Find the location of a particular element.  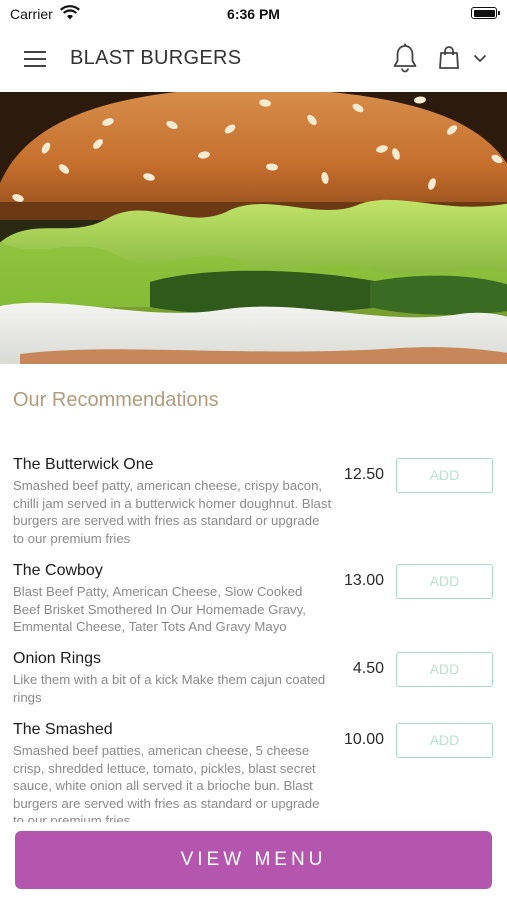

hamburger-menu-icon is located at coordinates (35, 59).